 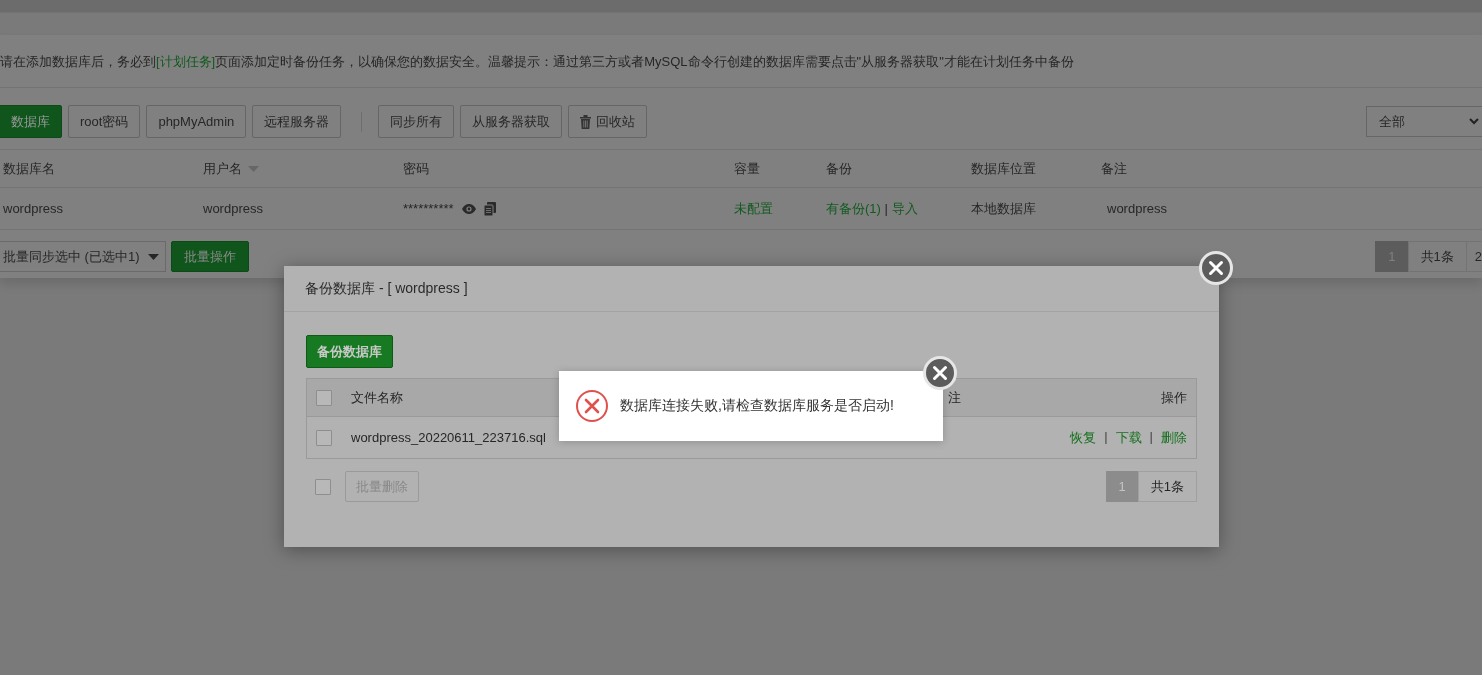 What do you see at coordinates (1474, 121) in the screenshot?
I see `chevron-down-icon` at bounding box center [1474, 121].